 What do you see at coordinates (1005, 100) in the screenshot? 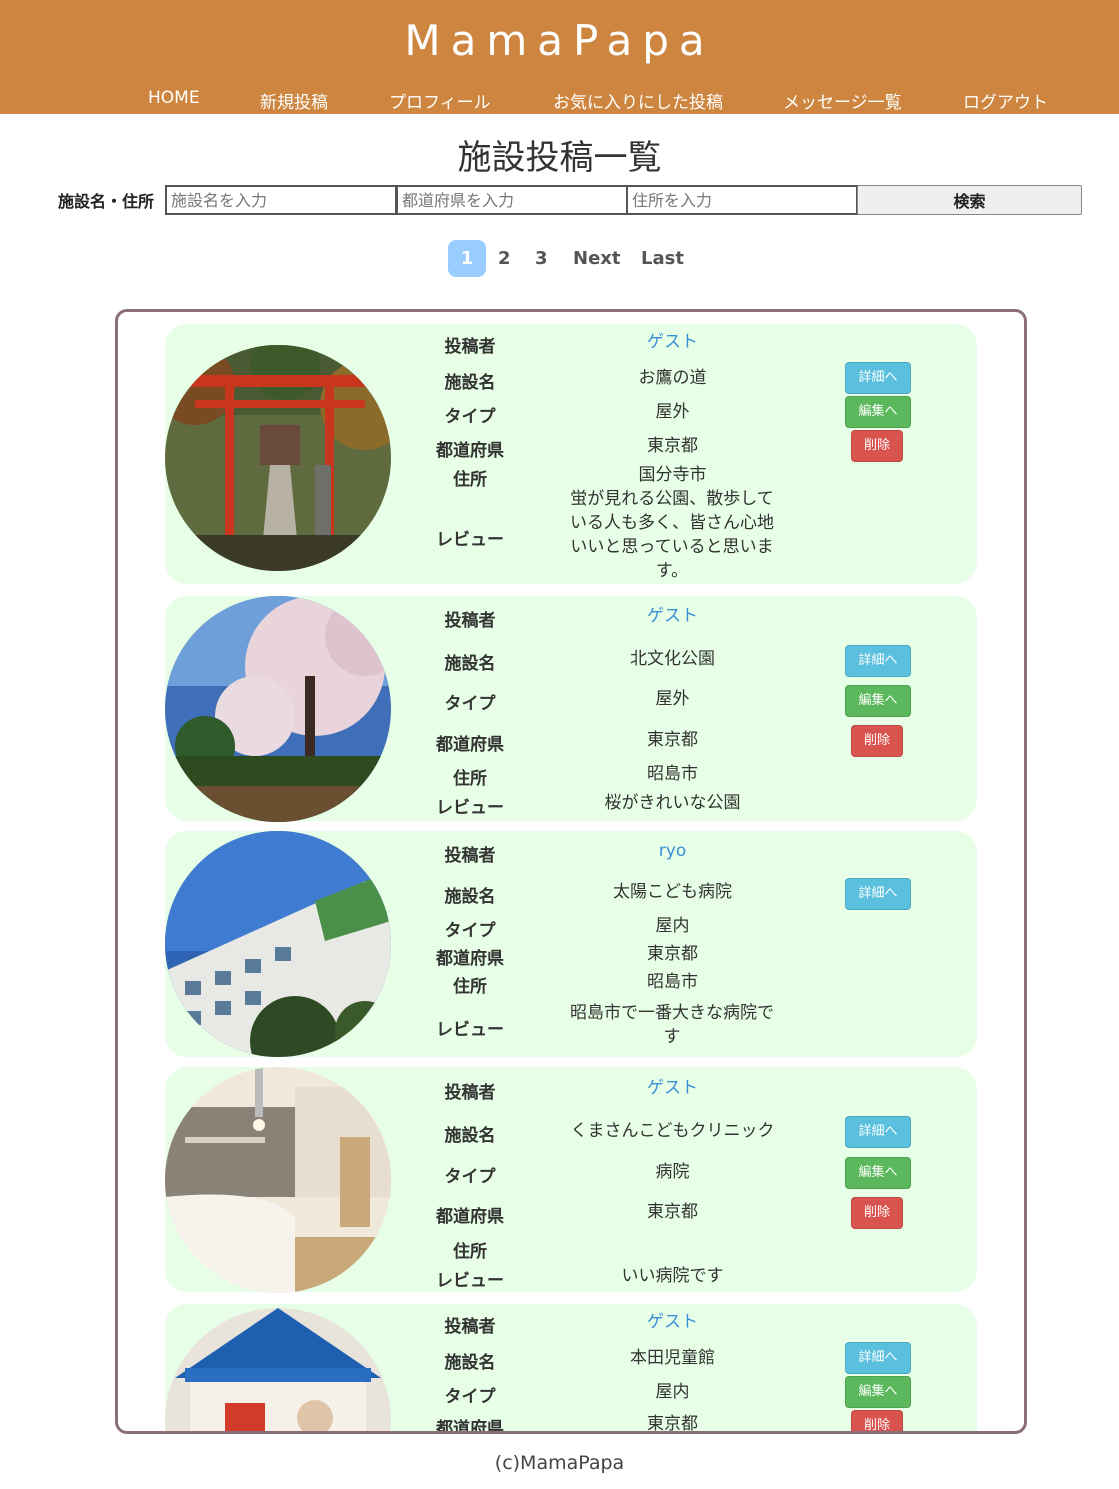
I see `nav-logout: ログアウト` at bounding box center [1005, 100].